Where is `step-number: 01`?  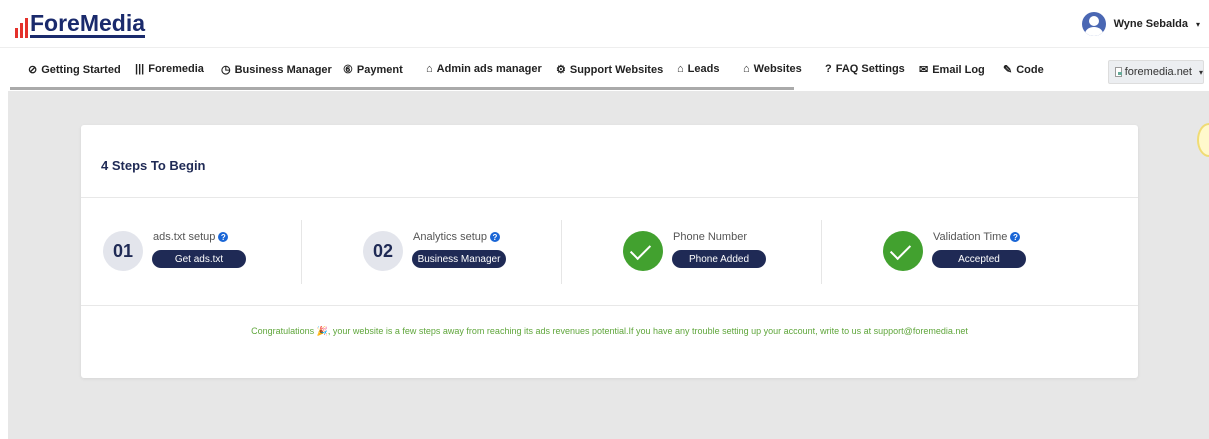 step-number: 01 is located at coordinates (123, 251).